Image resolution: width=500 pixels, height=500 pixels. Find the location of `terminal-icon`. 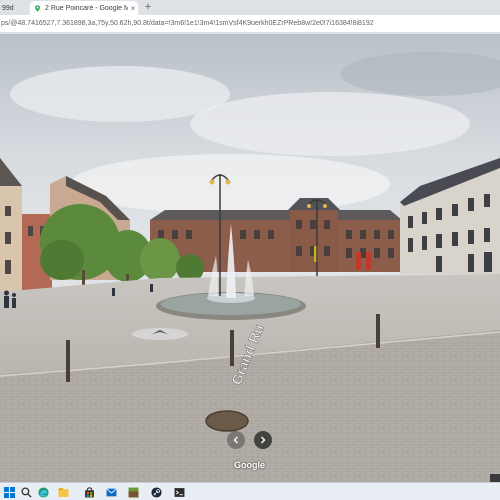

terminal-icon is located at coordinates (179, 492).